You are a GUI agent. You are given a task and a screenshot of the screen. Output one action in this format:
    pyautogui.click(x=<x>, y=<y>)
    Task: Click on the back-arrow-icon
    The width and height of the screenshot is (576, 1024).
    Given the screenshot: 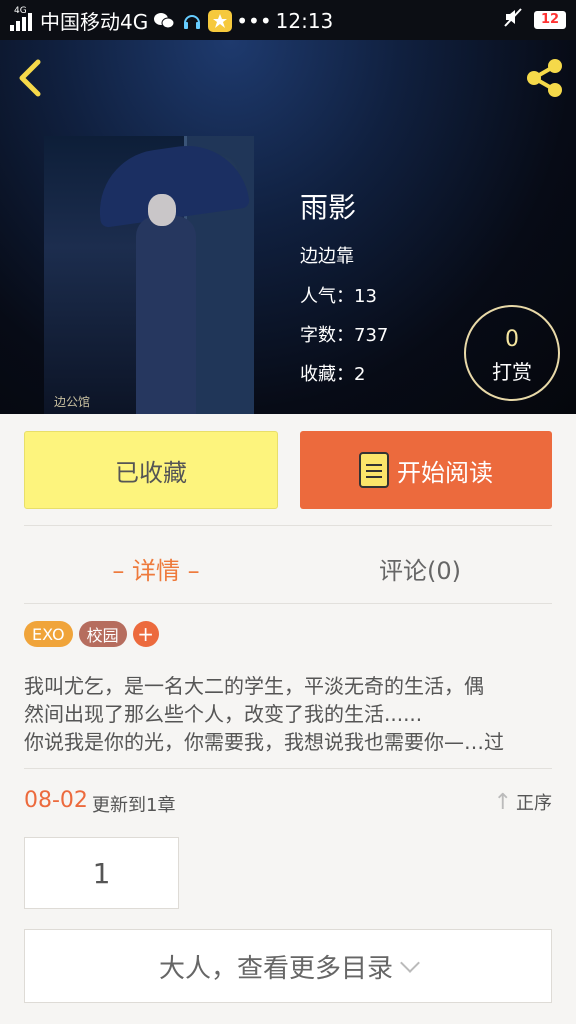 What is the action you would take?
    pyautogui.click(x=30, y=78)
    